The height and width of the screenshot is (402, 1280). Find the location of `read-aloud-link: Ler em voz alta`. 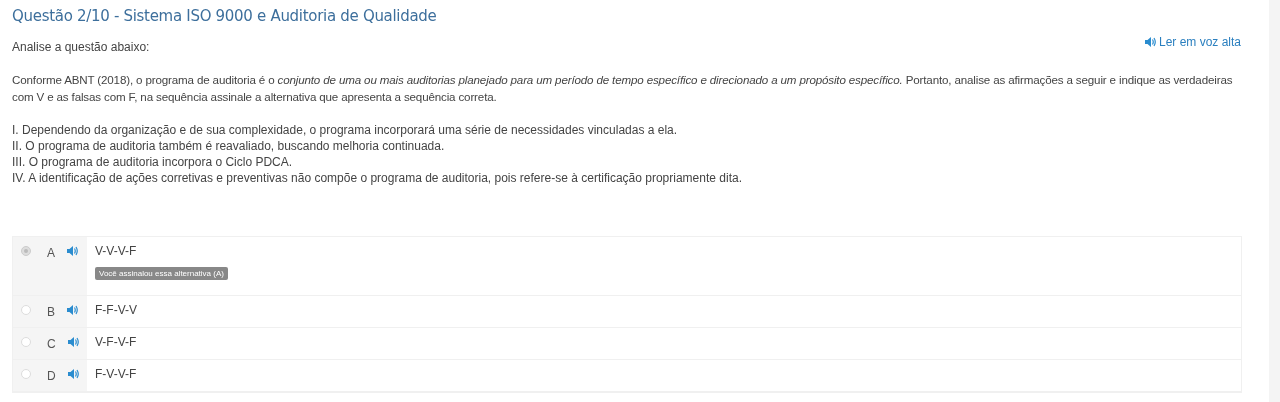

read-aloud-link: Ler em voz alta is located at coordinates (1192, 41).